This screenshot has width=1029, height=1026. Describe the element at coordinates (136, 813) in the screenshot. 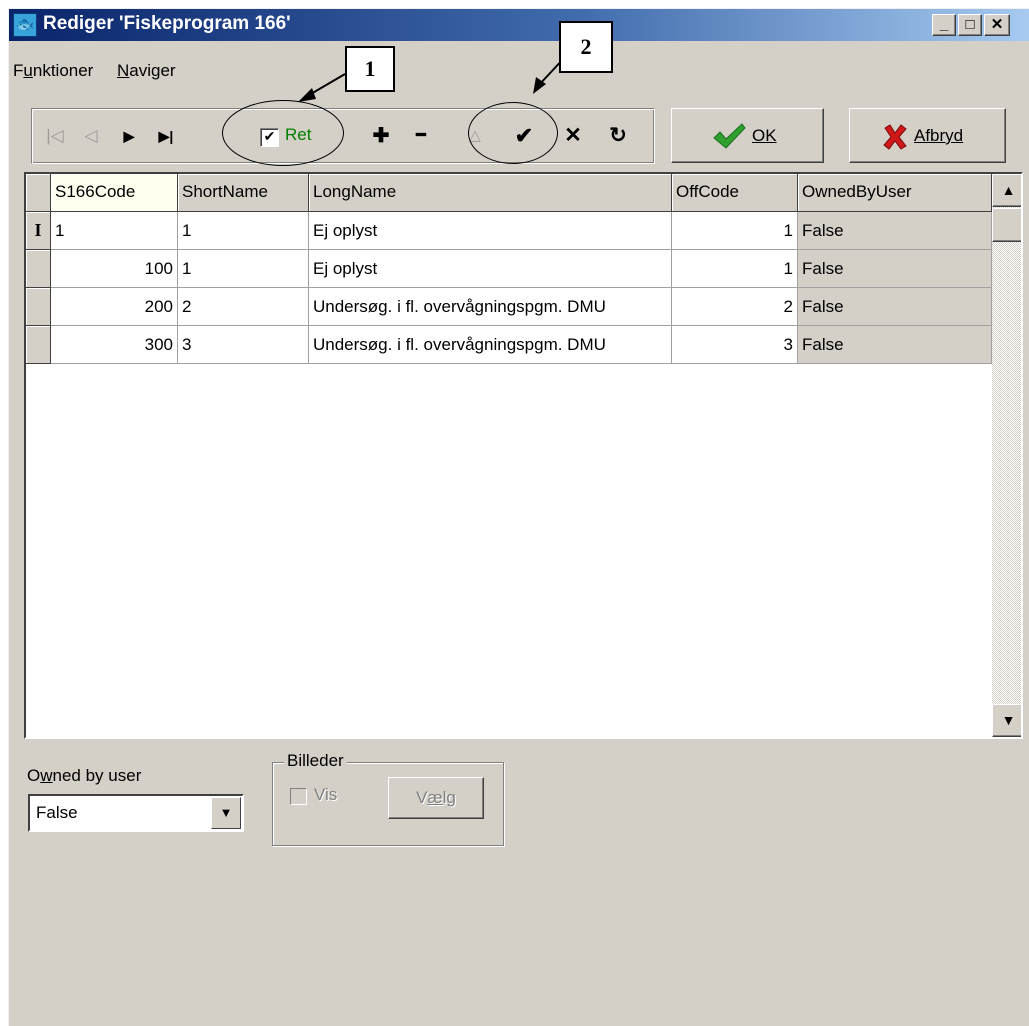

I see `owned-by-user-select: False ▼` at that location.